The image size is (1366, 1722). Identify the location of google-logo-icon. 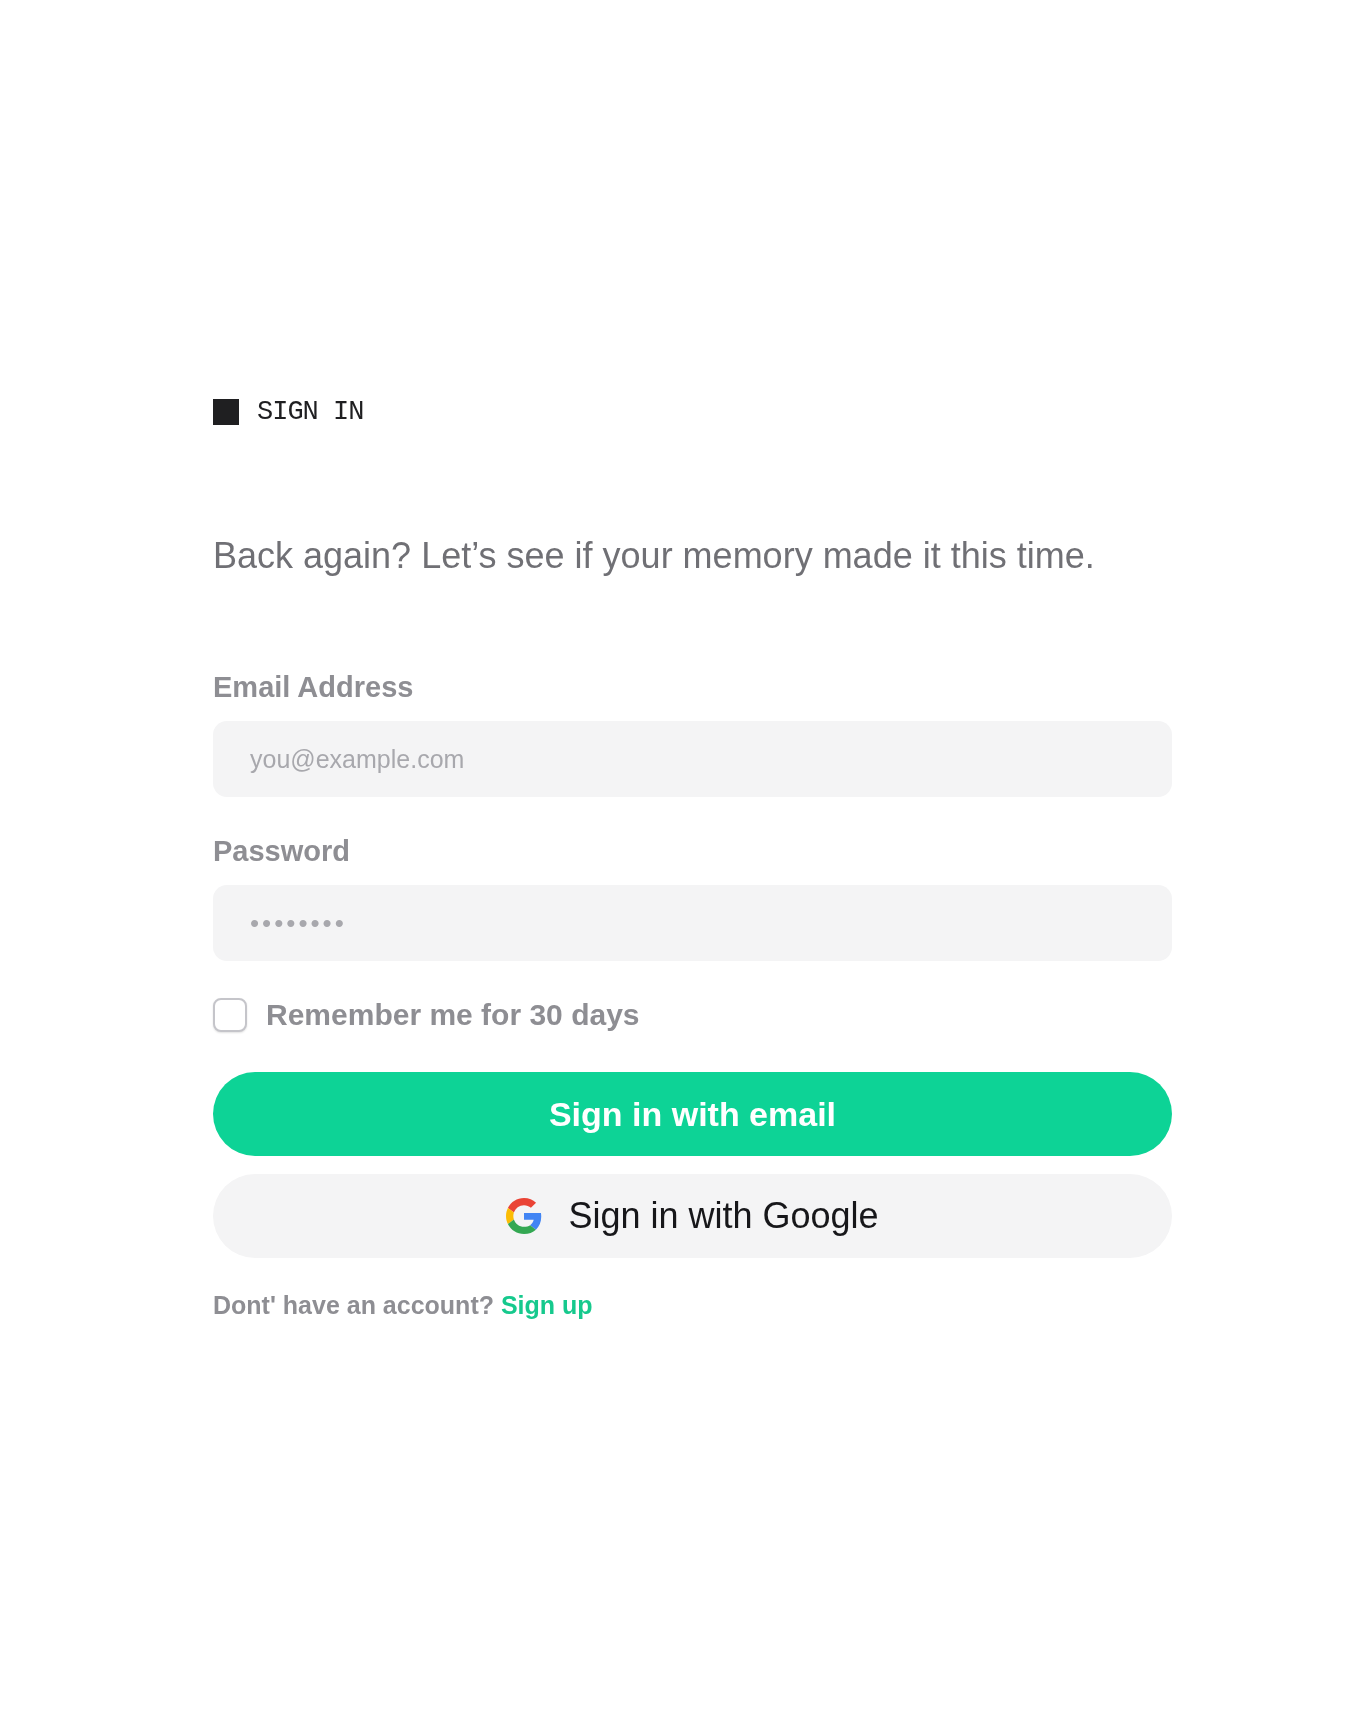
(524, 1216).